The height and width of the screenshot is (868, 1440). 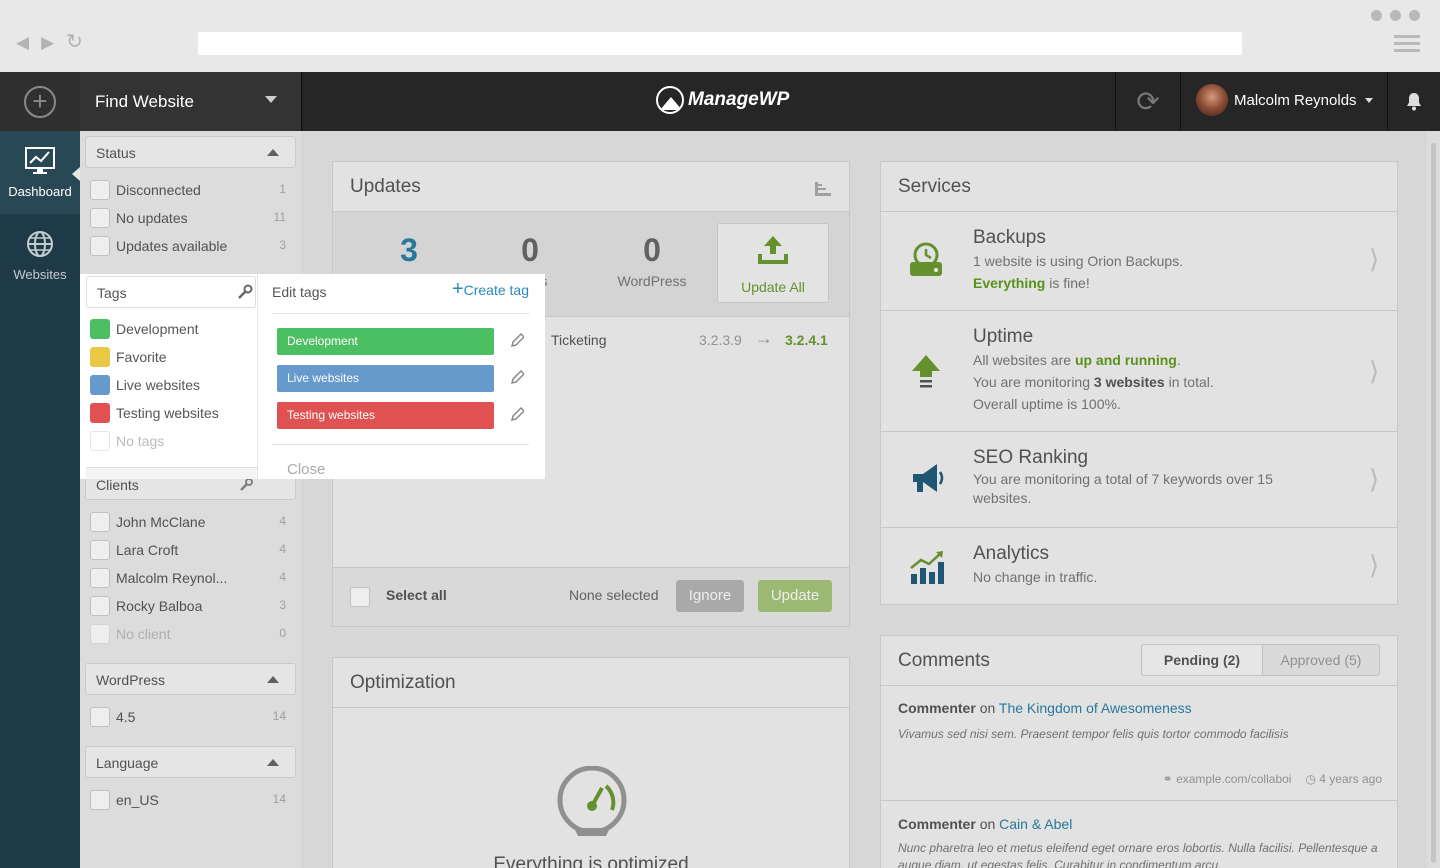 What do you see at coordinates (416, 595) in the screenshot?
I see `select-all-label: Select all` at bounding box center [416, 595].